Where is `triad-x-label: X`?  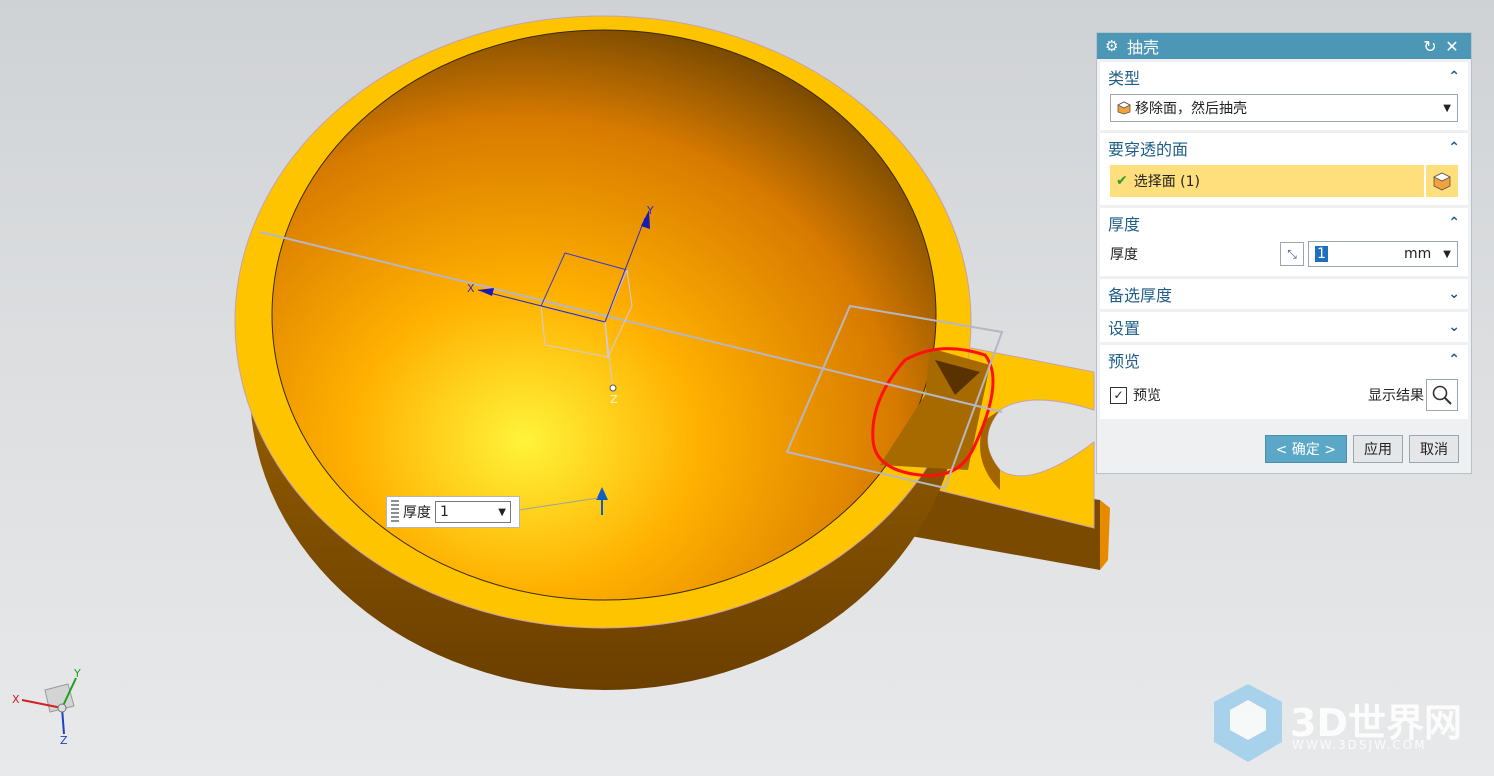 triad-x-label: X is located at coordinates (16, 699).